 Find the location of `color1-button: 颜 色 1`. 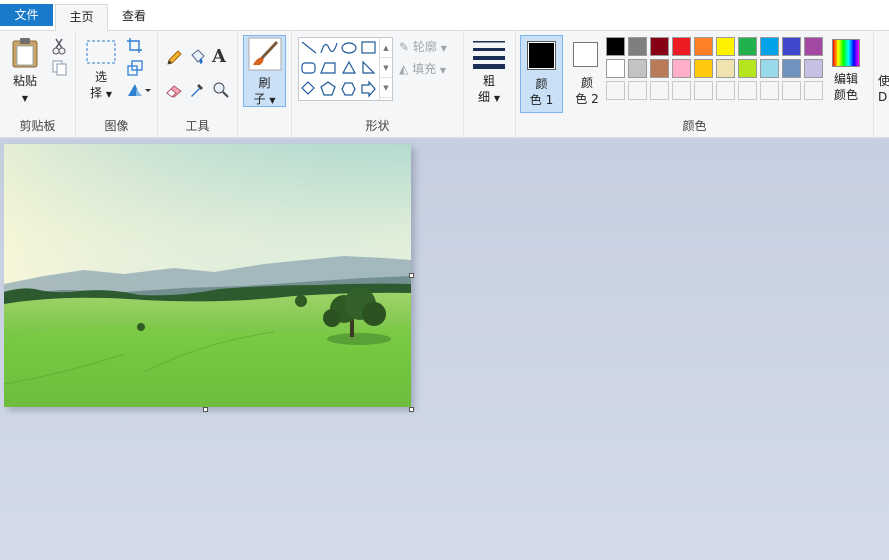

color1-button: 颜 色 1 is located at coordinates (541, 74).